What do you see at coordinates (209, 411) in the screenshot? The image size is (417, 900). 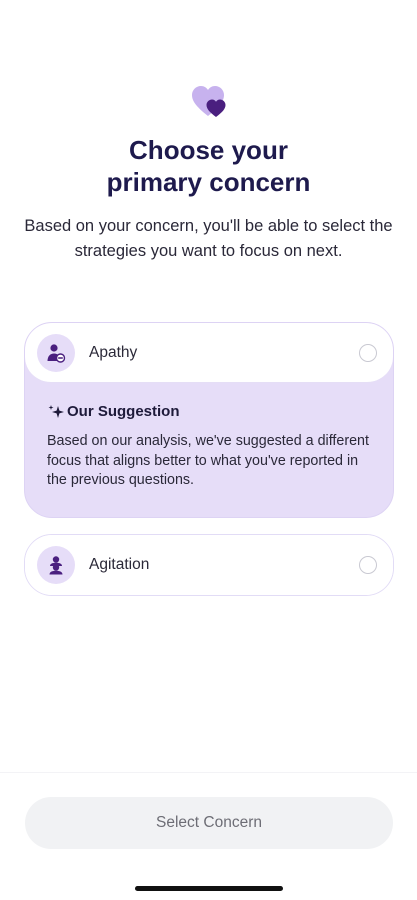 I see `suggestion-title: Our Suggestion` at bounding box center [209, 411].